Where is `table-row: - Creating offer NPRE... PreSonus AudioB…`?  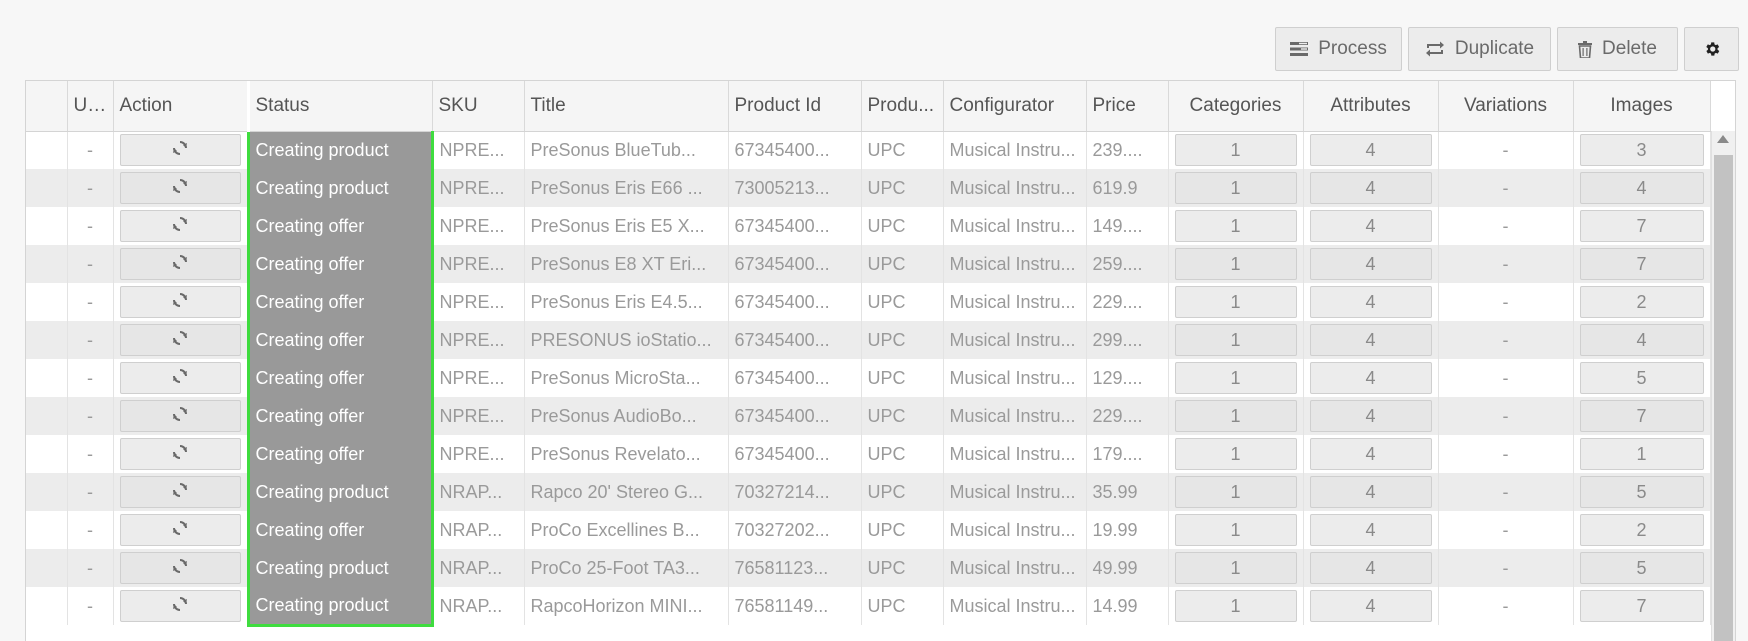
table-row: - Creating offer NPRE... PreSonus AudioB… is located at coordinates (868, 416).